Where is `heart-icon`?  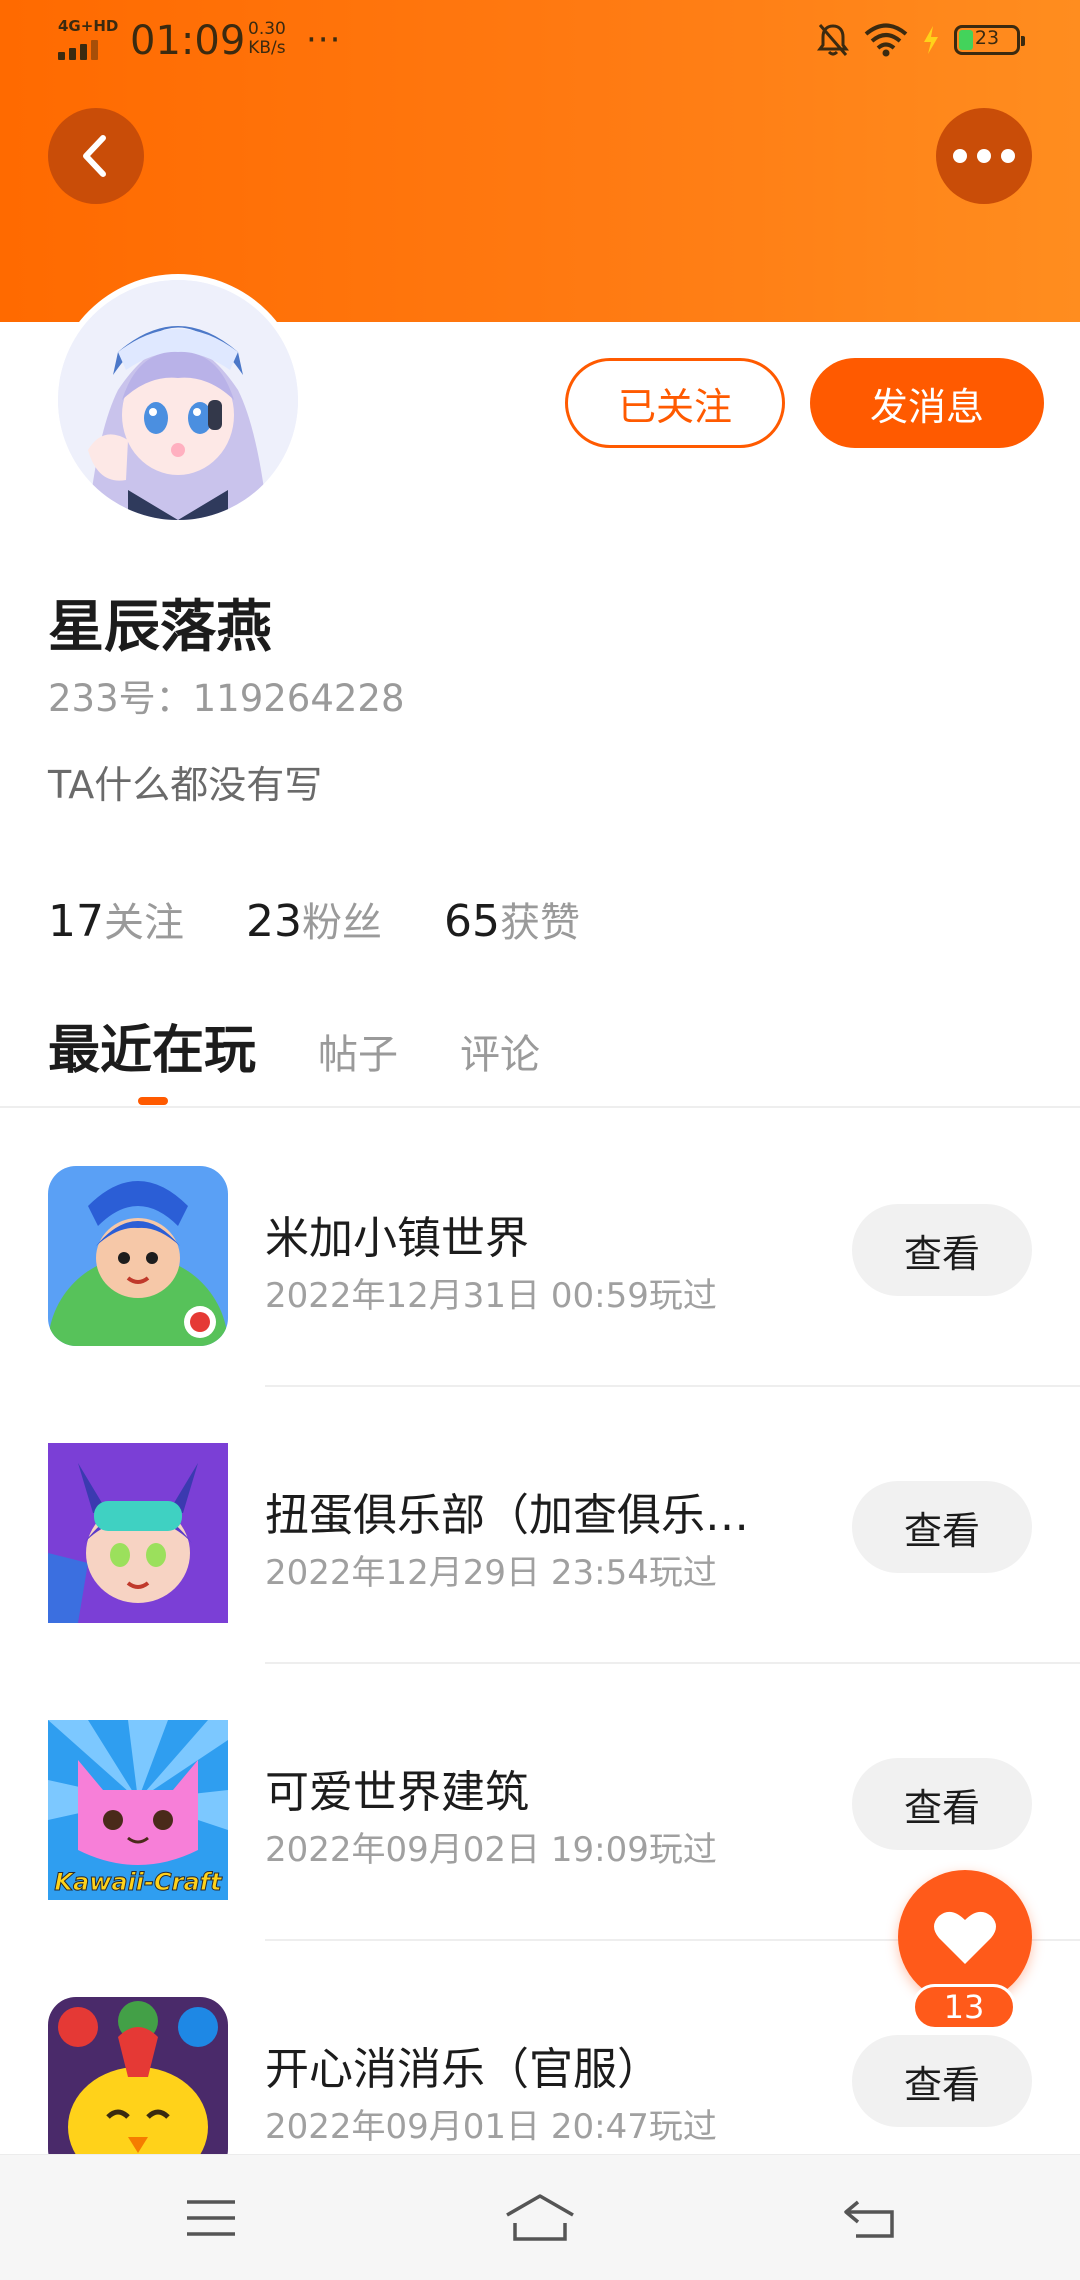
heart-icon is located at coordinates (965, 1937).